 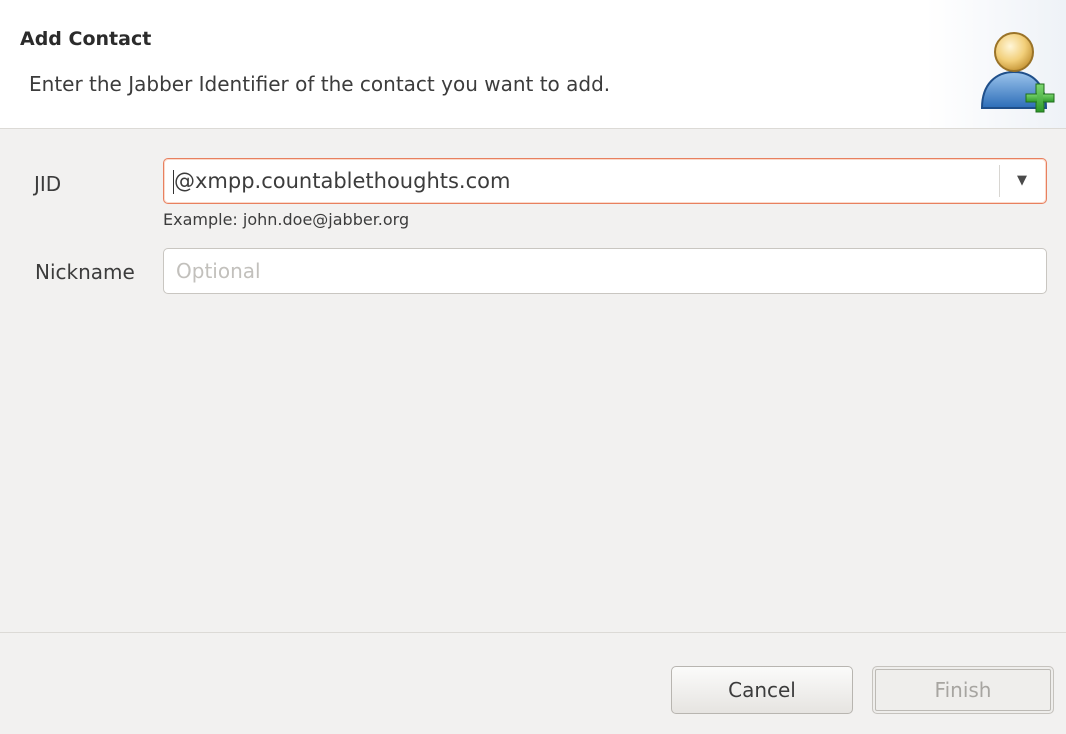 I want to click on dropdown-arrow-icon: ▼, so click(x=1022, y=181).